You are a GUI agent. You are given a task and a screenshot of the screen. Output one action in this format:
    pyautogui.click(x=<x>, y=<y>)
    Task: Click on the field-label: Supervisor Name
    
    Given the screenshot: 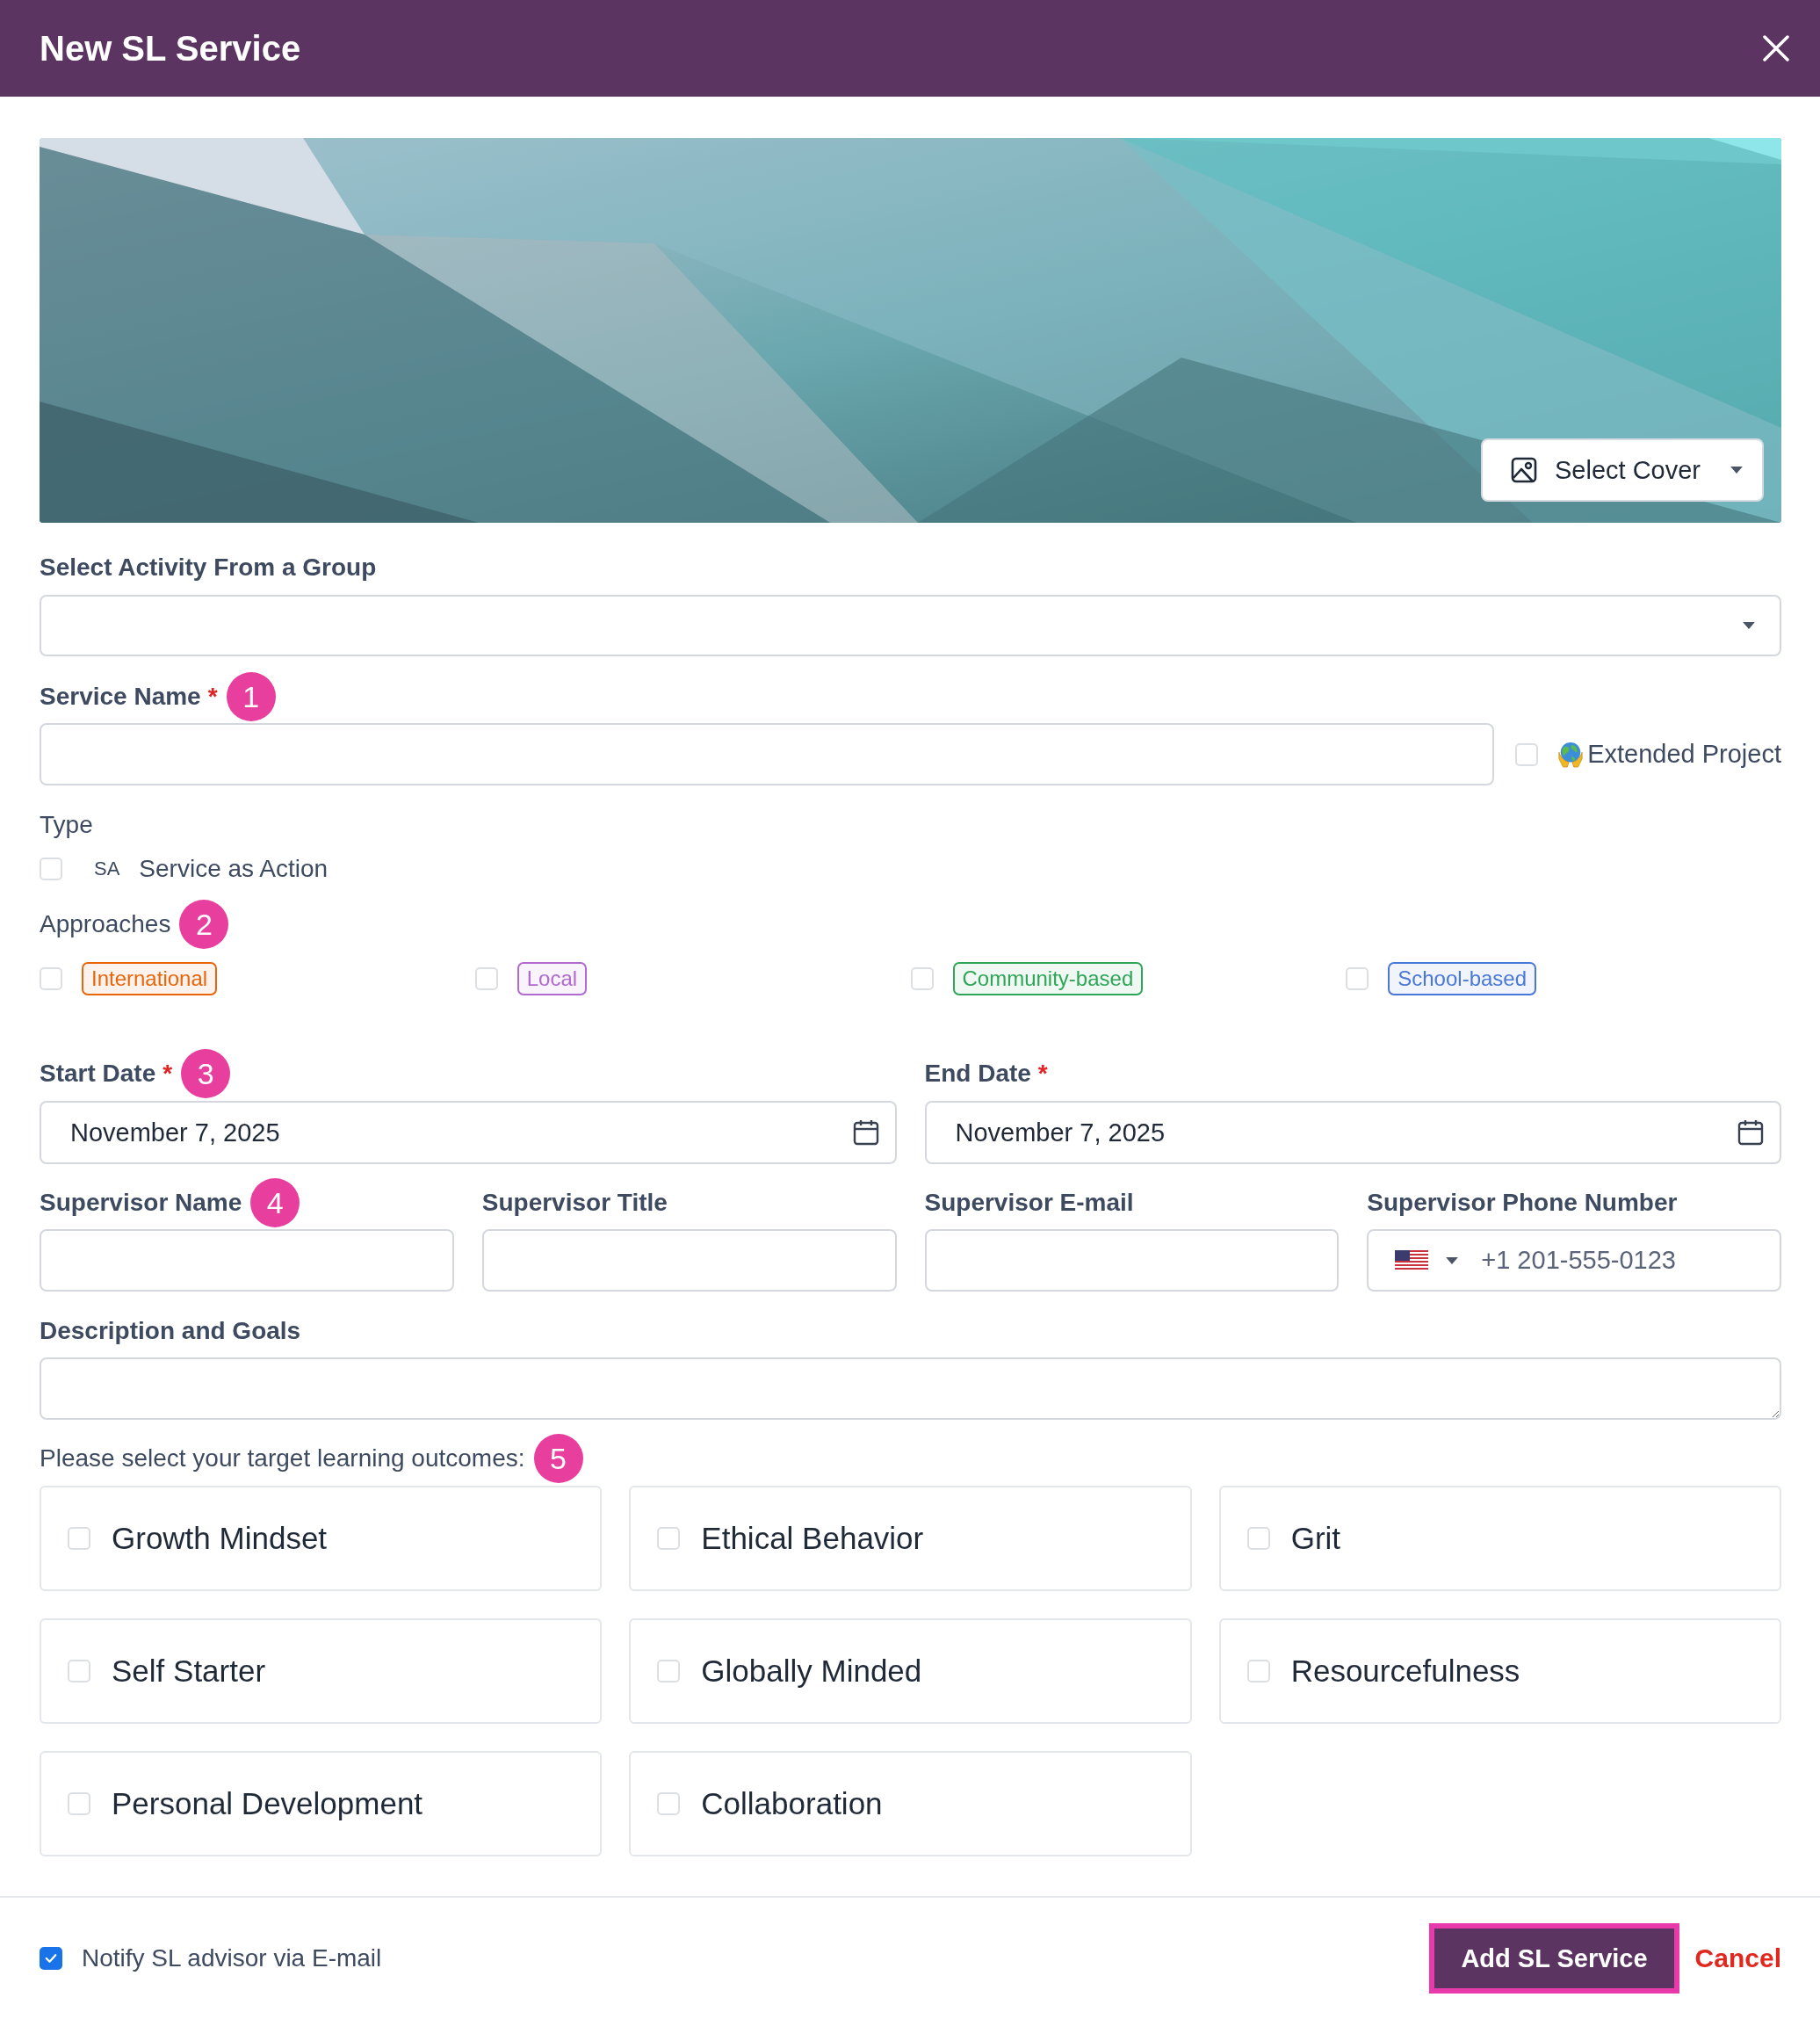 What is the action you would take?
    pyautogui.click(x=141, y=1203)
    